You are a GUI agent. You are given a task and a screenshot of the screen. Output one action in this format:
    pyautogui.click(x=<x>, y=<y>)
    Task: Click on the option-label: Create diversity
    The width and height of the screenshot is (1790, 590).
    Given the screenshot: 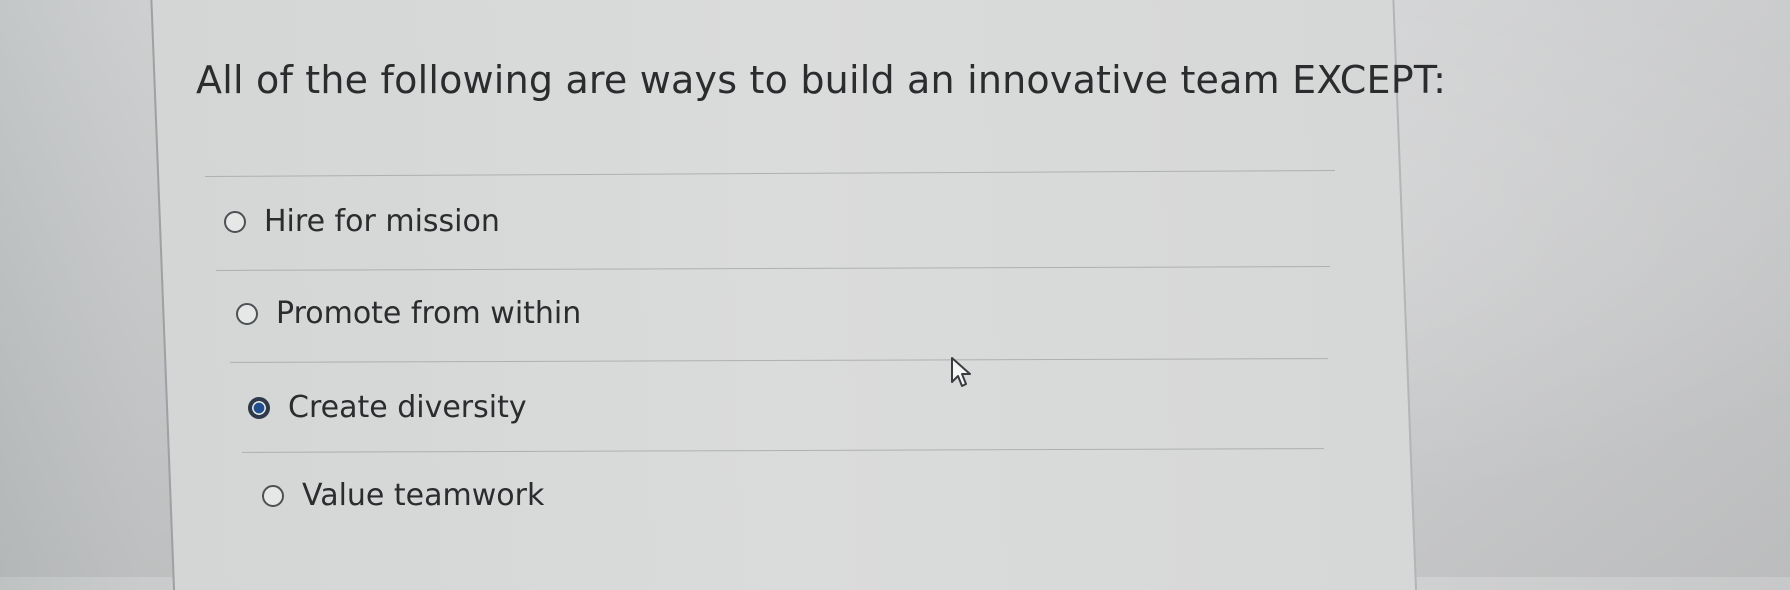 What is the action you would take?
    pyautogui.click(x=407, y=407)
    